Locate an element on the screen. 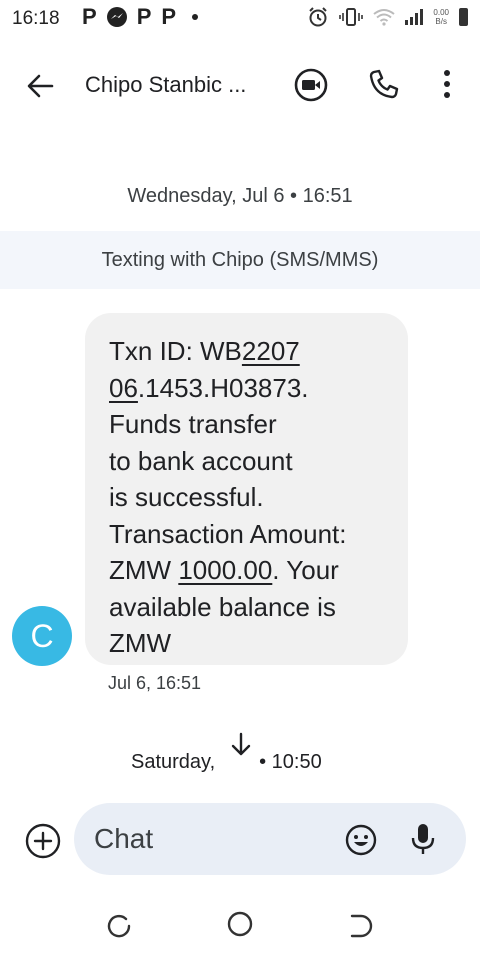 This screenshot has height=960, width=480. net-speed: 0.00 B/s is located at coordinates (441, 17).